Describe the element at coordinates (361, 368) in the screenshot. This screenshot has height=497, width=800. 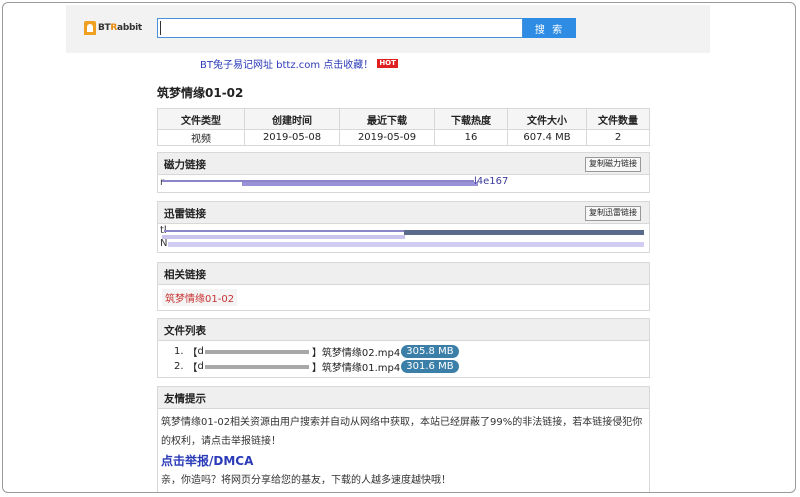
I see `file-name: 筑梦情缘01.mp4` at that location.